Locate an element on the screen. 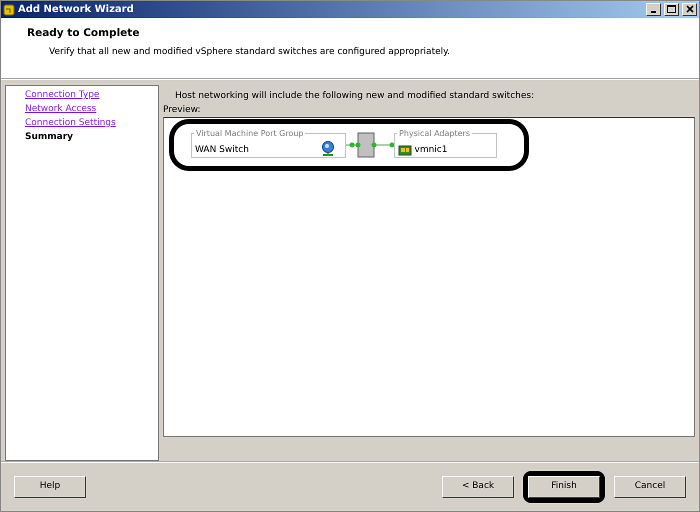 Image resolution: width=700 pixels, height=512 pixels. wizard-button: Help is located at coordinates (50, 487).